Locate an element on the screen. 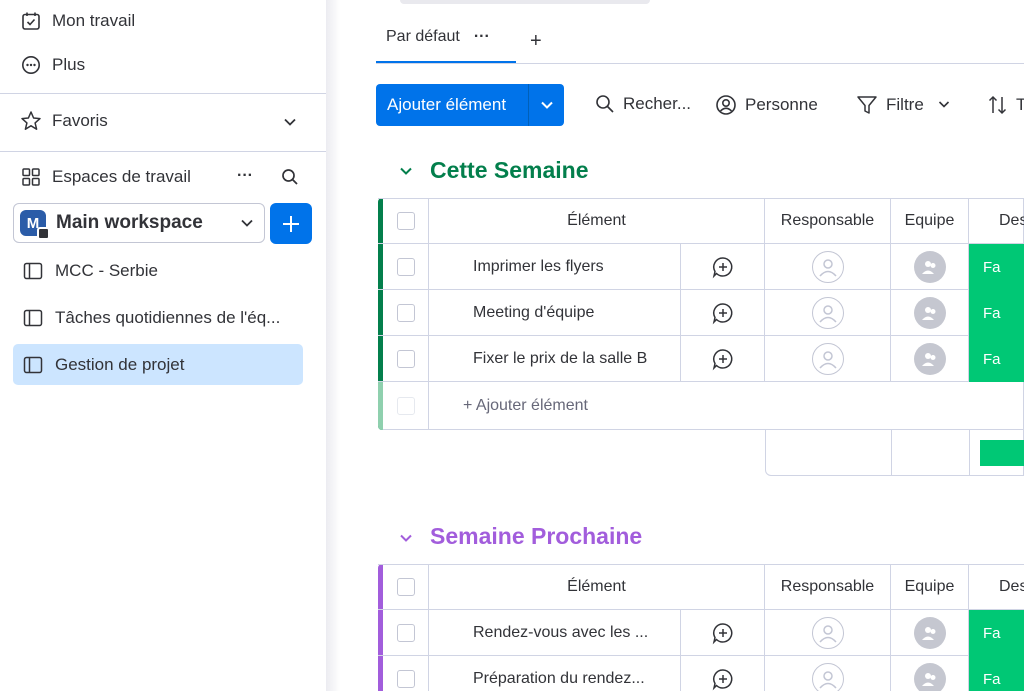 Image resolution: width=1024 pixels, height=691 pixels. filter-button: Filtre is located at coordinates (903, 105).